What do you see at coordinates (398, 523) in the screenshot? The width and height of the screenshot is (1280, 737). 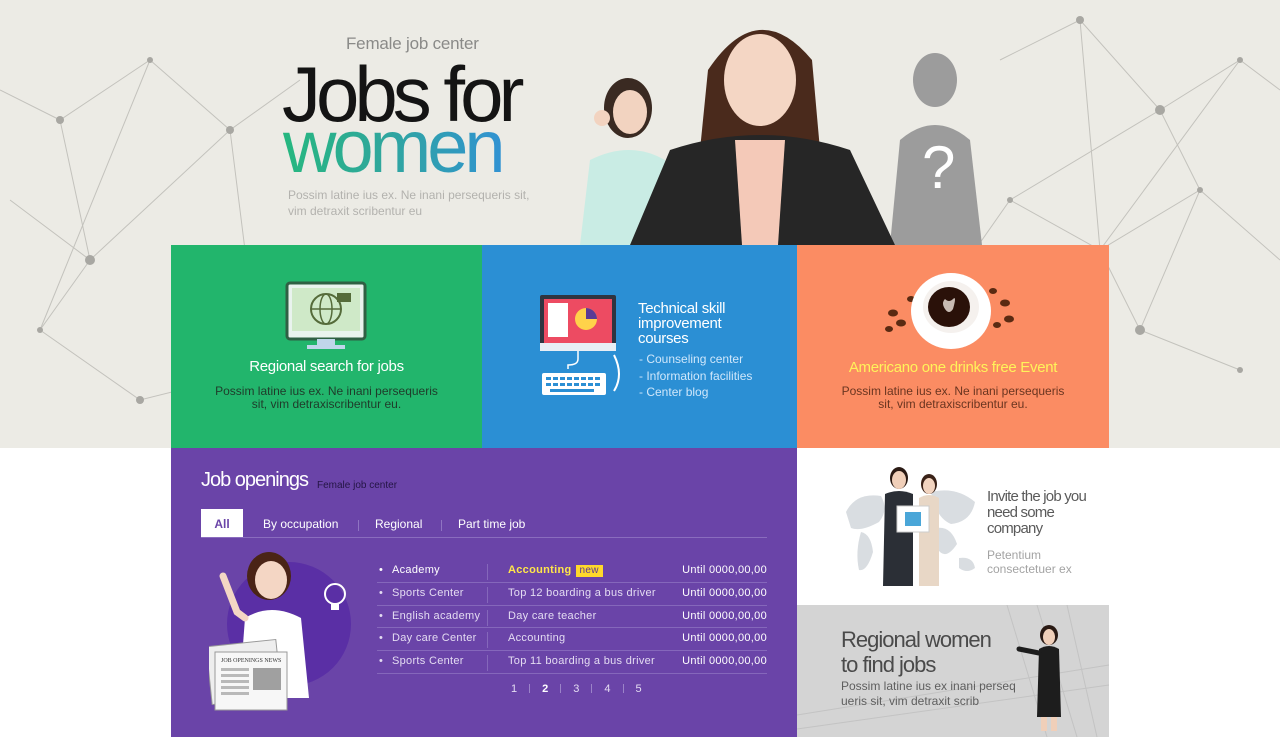 I see `tab-regional: Regional` at bounding box center [398, 523].